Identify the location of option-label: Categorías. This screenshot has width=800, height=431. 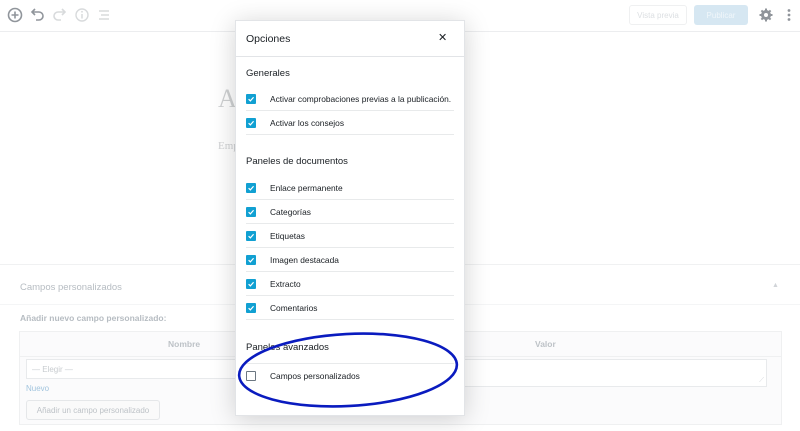
(290, 211).